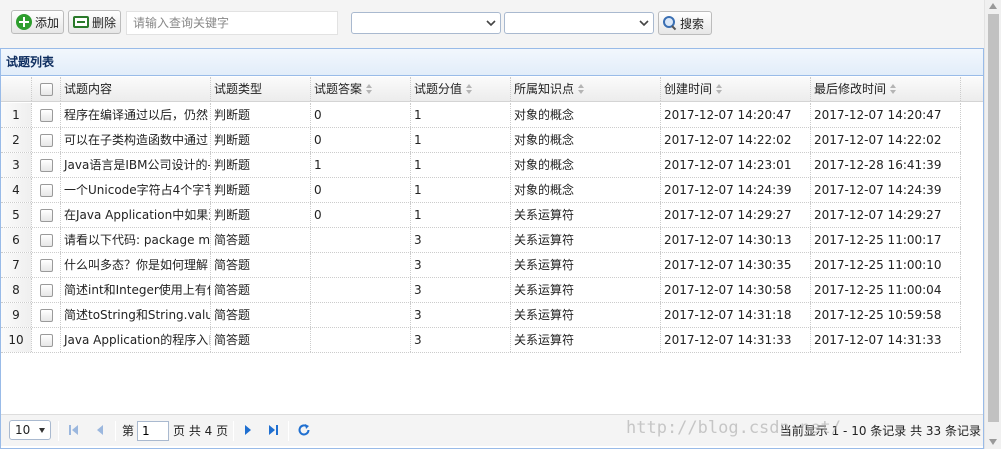 The image size is (1001, 449). Describe the element at coordinates (37, 22) in the screenshot. I see `add-button: 添加` at that location.